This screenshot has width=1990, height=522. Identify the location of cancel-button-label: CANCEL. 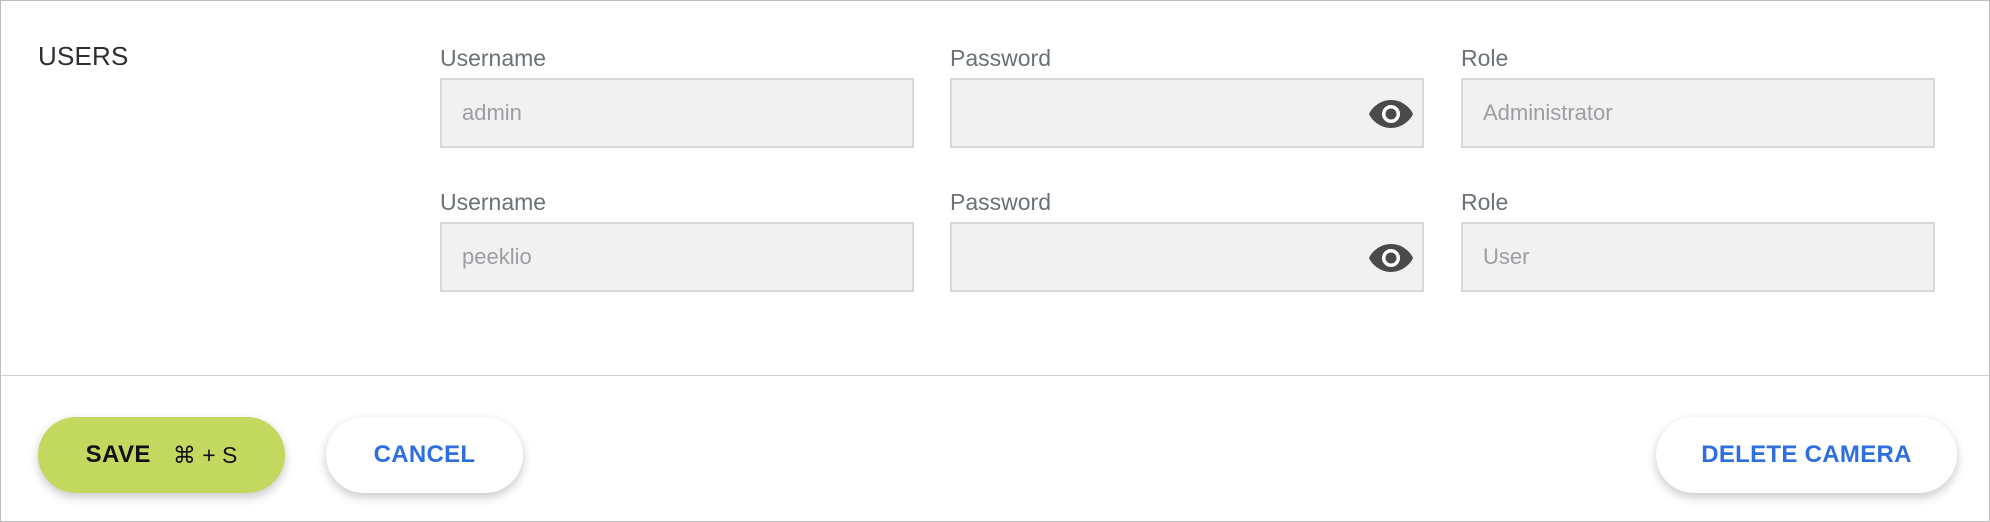
(424, 454).